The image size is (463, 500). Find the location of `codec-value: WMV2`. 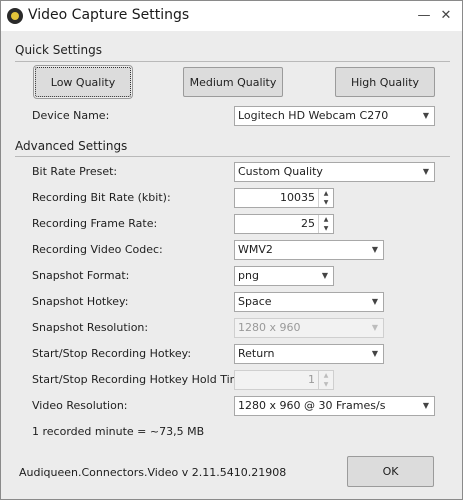

codec-value: WMV2 is located at coordinates (255, 249).